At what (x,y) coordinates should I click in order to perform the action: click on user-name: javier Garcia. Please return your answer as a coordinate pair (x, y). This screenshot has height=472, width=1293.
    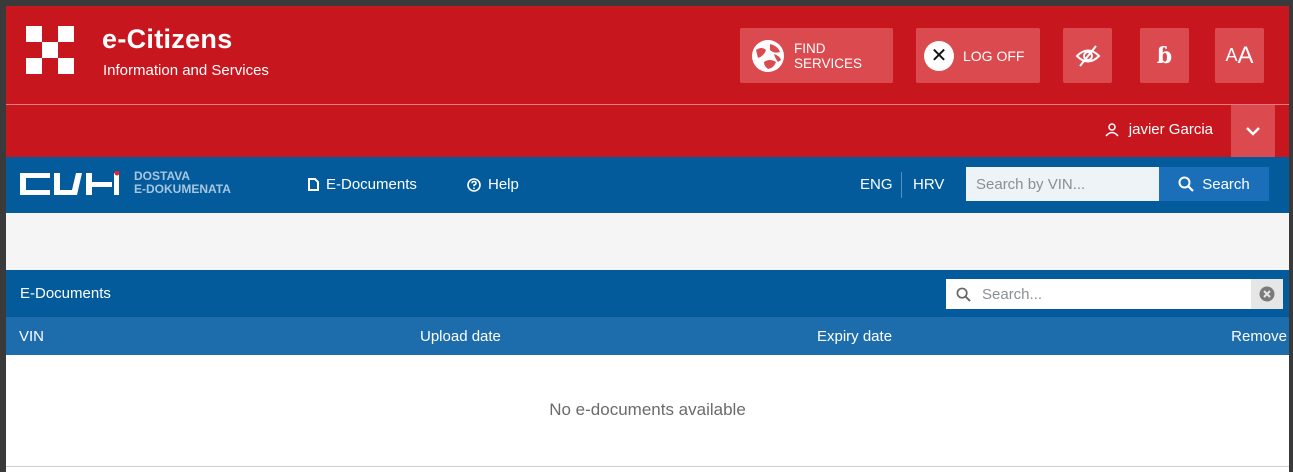
    Looking at the image, I should click on (1170, 129).